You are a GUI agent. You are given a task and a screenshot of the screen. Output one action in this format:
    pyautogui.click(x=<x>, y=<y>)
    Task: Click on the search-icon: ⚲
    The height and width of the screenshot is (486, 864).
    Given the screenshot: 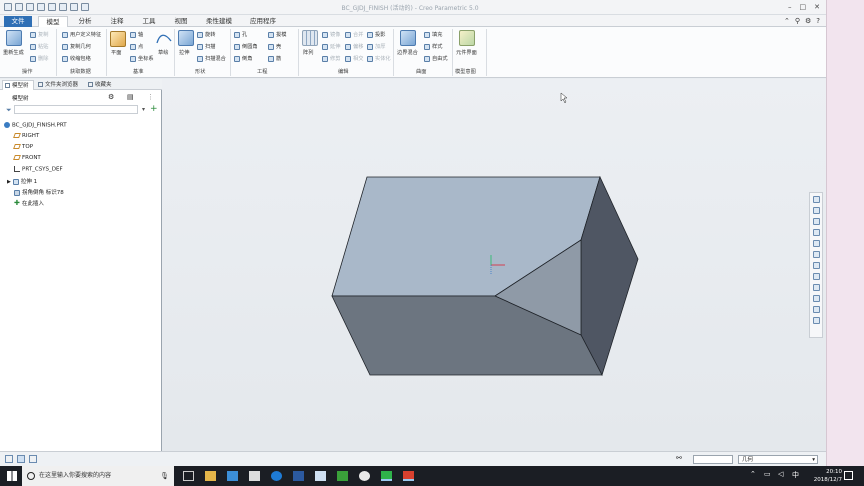 What is the action you would take?
    pyautogui.click(x=797, y=21)
    